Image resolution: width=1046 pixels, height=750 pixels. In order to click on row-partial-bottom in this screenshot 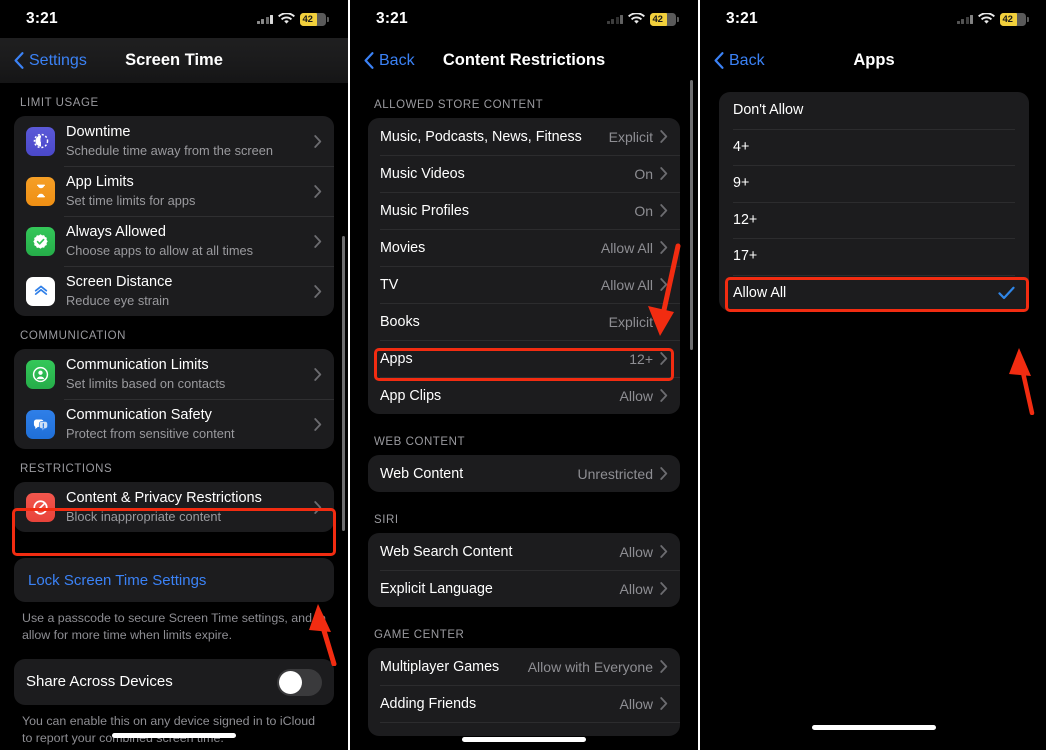, I will do `click(524, 729)`.